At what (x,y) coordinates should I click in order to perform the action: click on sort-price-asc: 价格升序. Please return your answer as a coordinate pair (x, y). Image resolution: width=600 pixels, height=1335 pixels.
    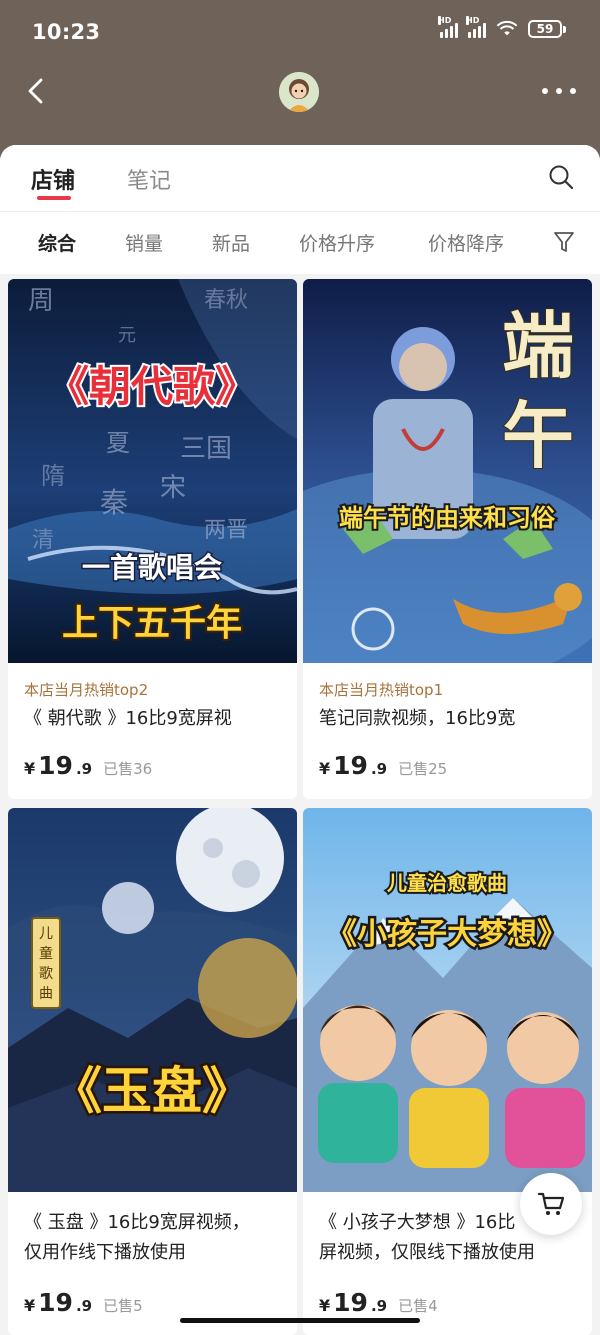
    Looking at the image, I should click on (337, 242).